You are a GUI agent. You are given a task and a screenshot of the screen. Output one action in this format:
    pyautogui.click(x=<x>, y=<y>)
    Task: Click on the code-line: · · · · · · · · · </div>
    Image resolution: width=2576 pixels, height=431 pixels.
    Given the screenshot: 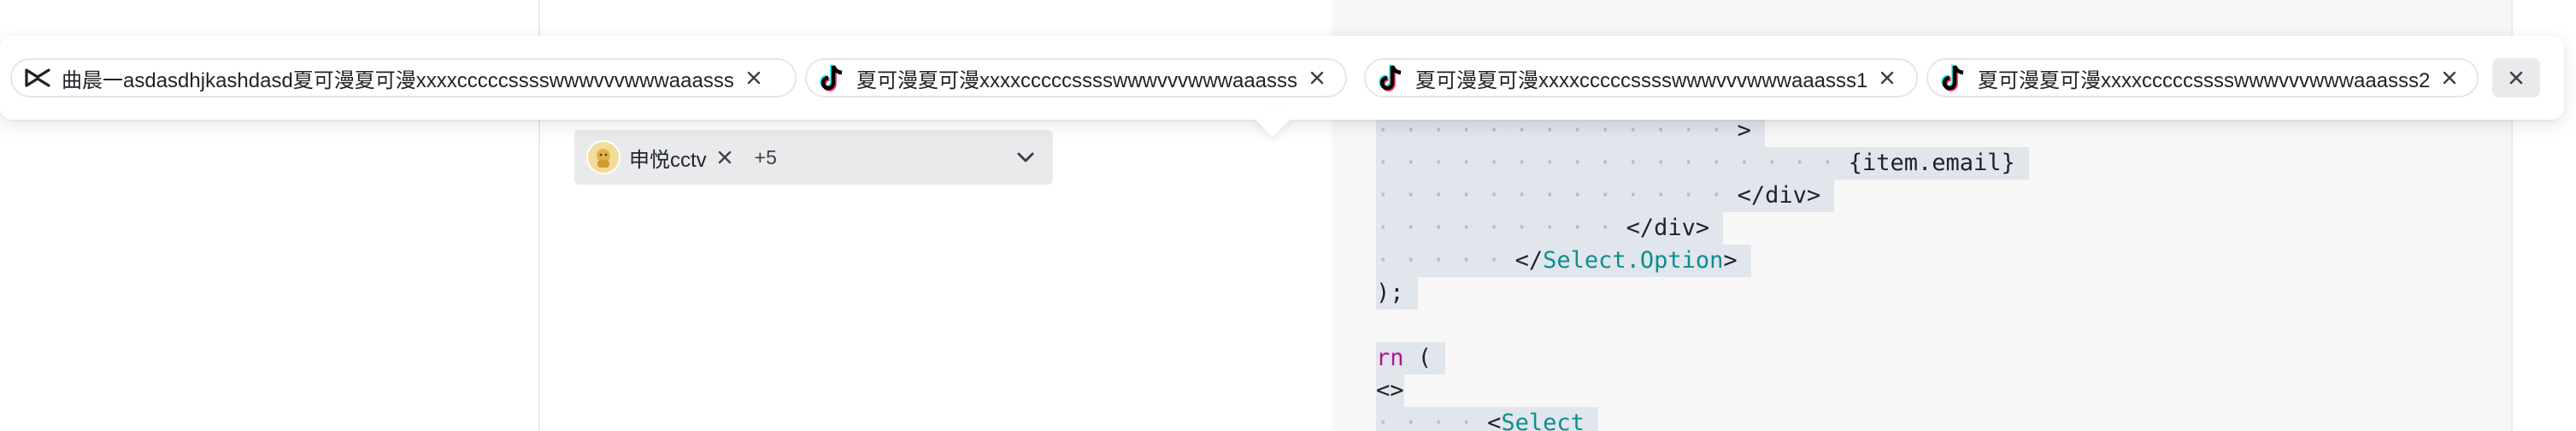 What is the action you would take?
    pyautogui.click(x=1550, y=229)
    